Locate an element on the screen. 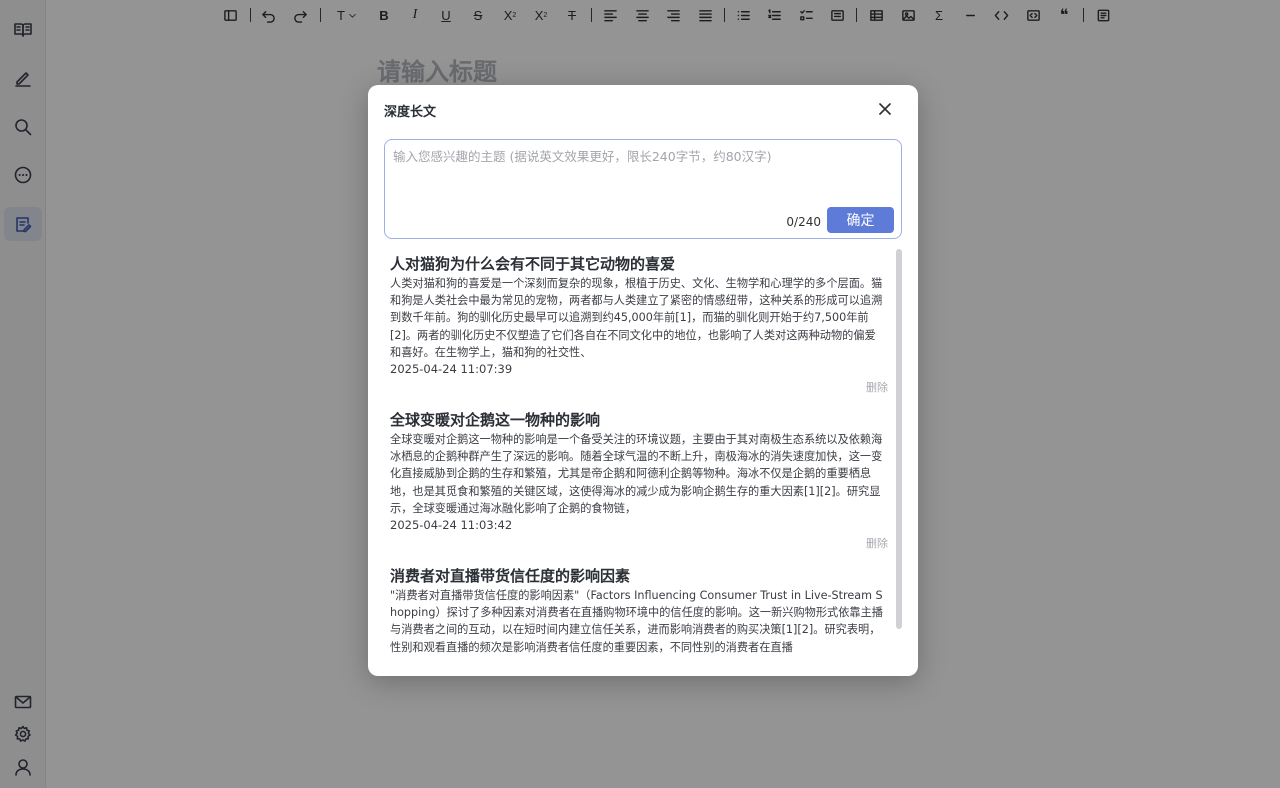  article-title: 全球变暖对企鹅这一物种的影响 is located at coordinates (637, 420).